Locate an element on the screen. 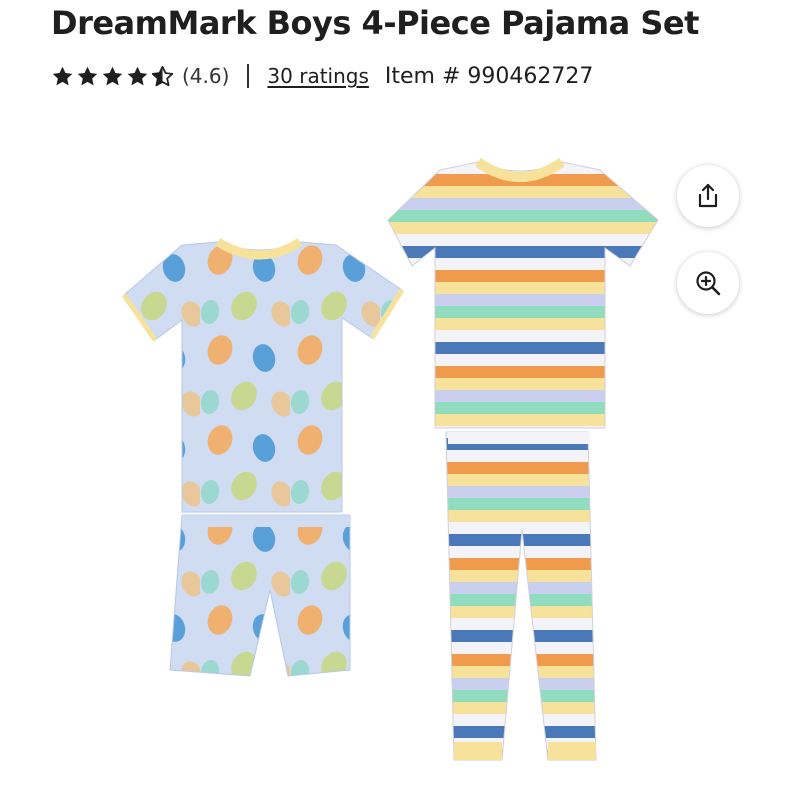  striped-pants is located at coordinates (521, 596).